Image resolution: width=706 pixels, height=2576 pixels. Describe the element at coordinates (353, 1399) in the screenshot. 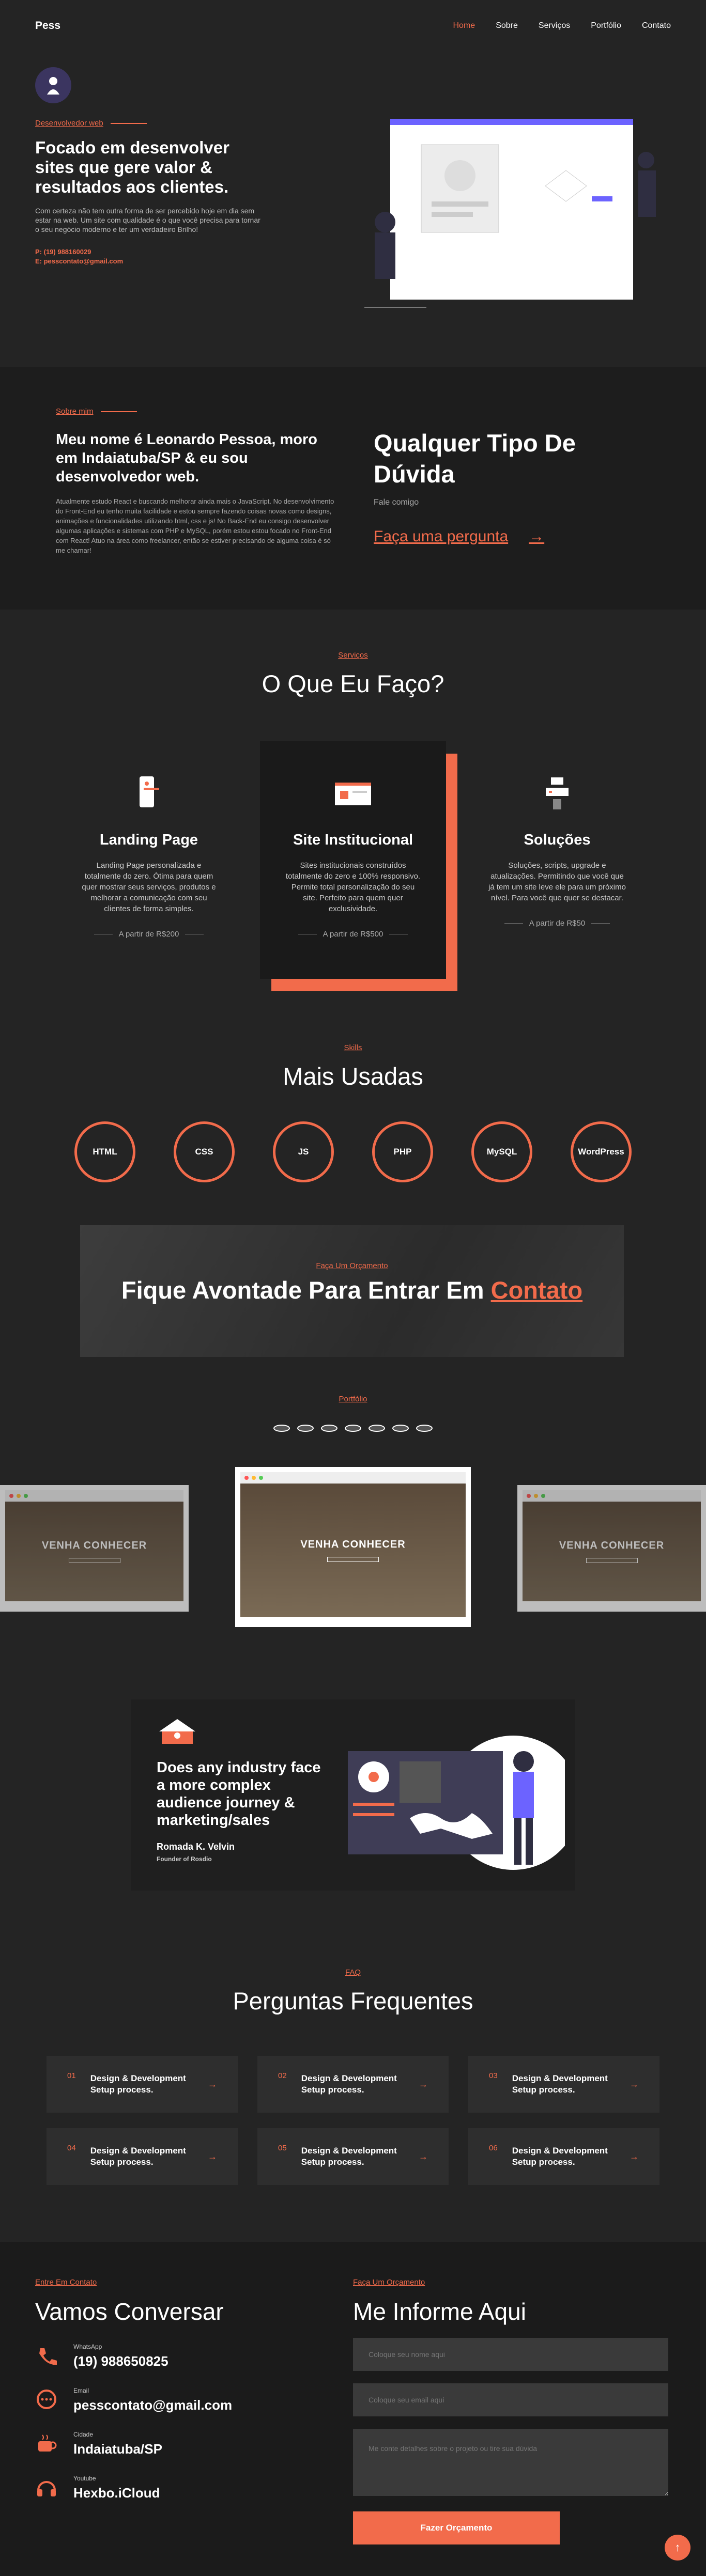

I see `portfolio-kicker: Portfólio` at that location.